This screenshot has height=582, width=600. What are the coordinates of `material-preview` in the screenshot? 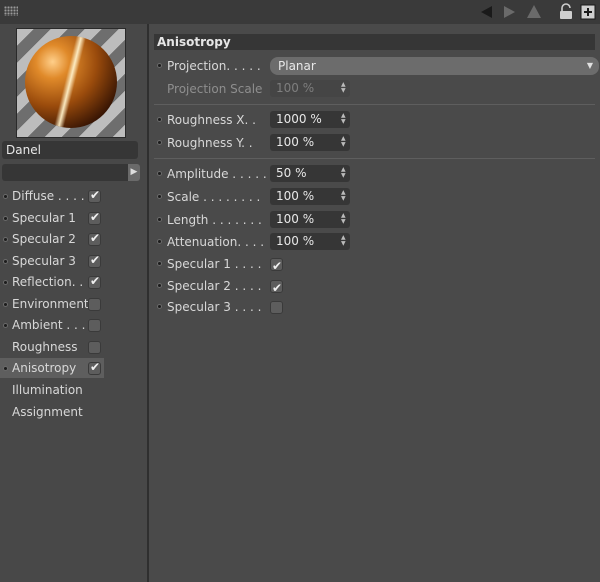 It's located at (71, 83).